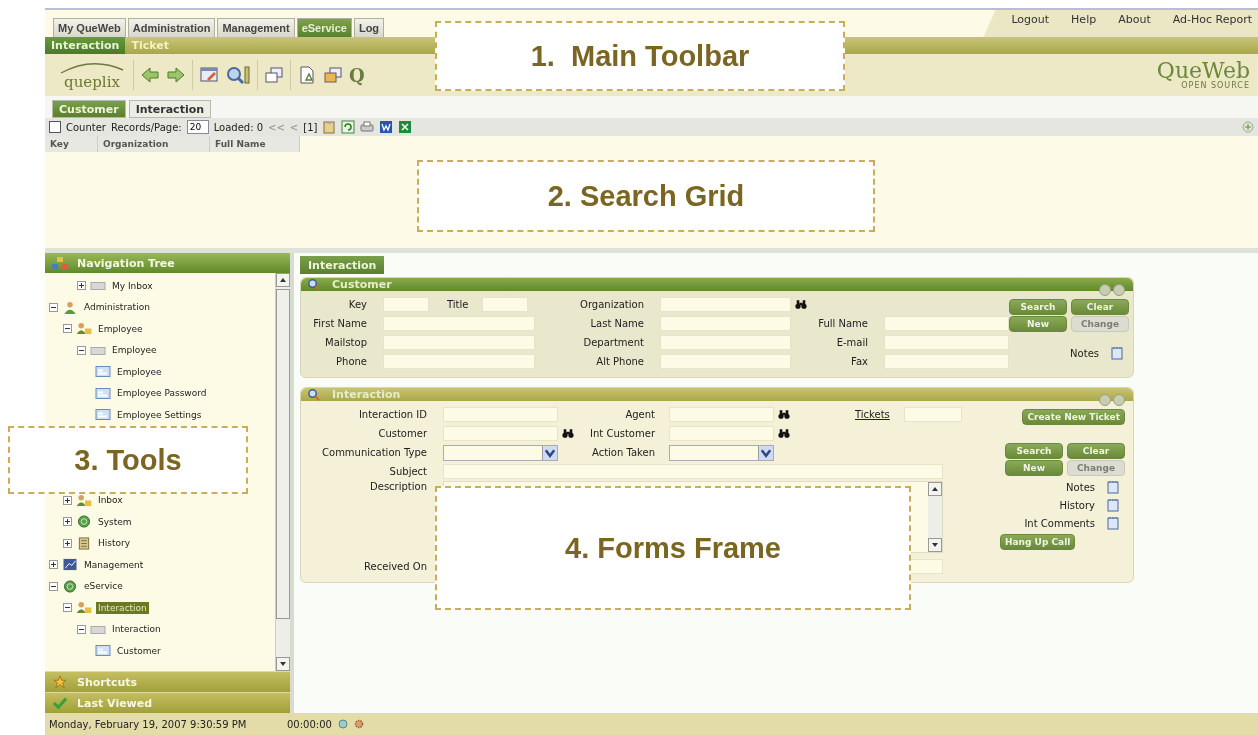 This screenshot has height=735, width=1258. What do you see at coordinates (405, 127) in the screenshot?
I see `excel-icon` at bounding box center [405, 127].